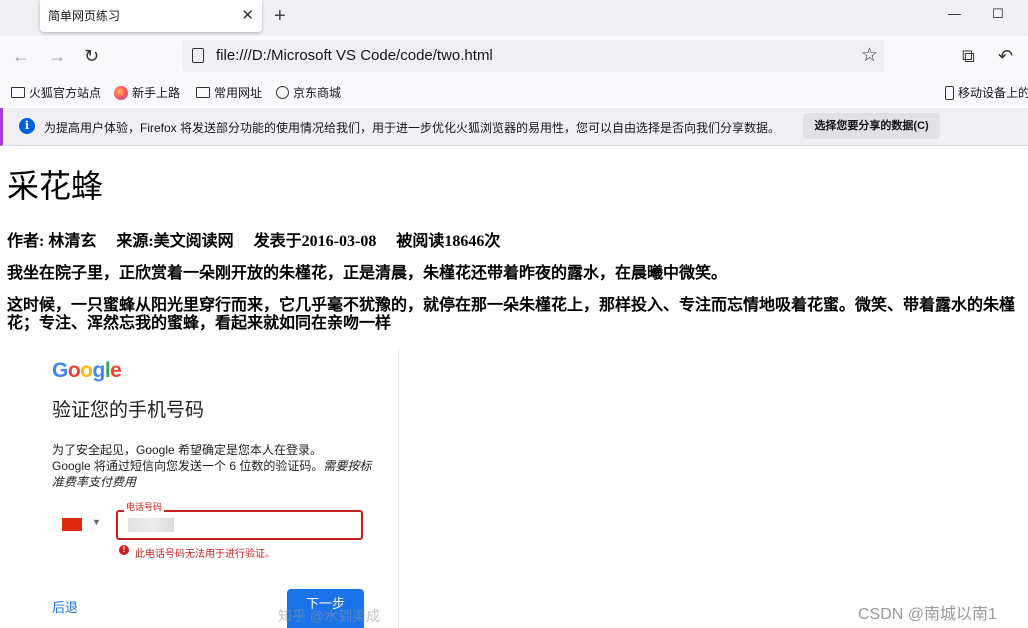 This screenshot has width=1028, height=628. I want to click on bookmark-item: 火狐官方站点, so click(56, 92).